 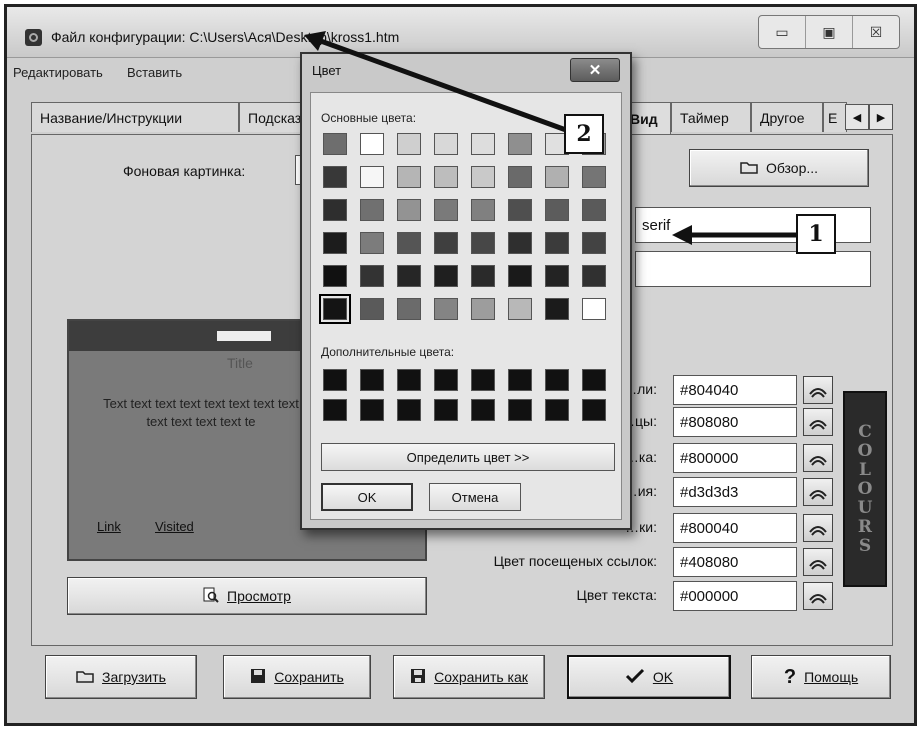 I want to click on color-value-input: #808080, so click(x=735, y=422).